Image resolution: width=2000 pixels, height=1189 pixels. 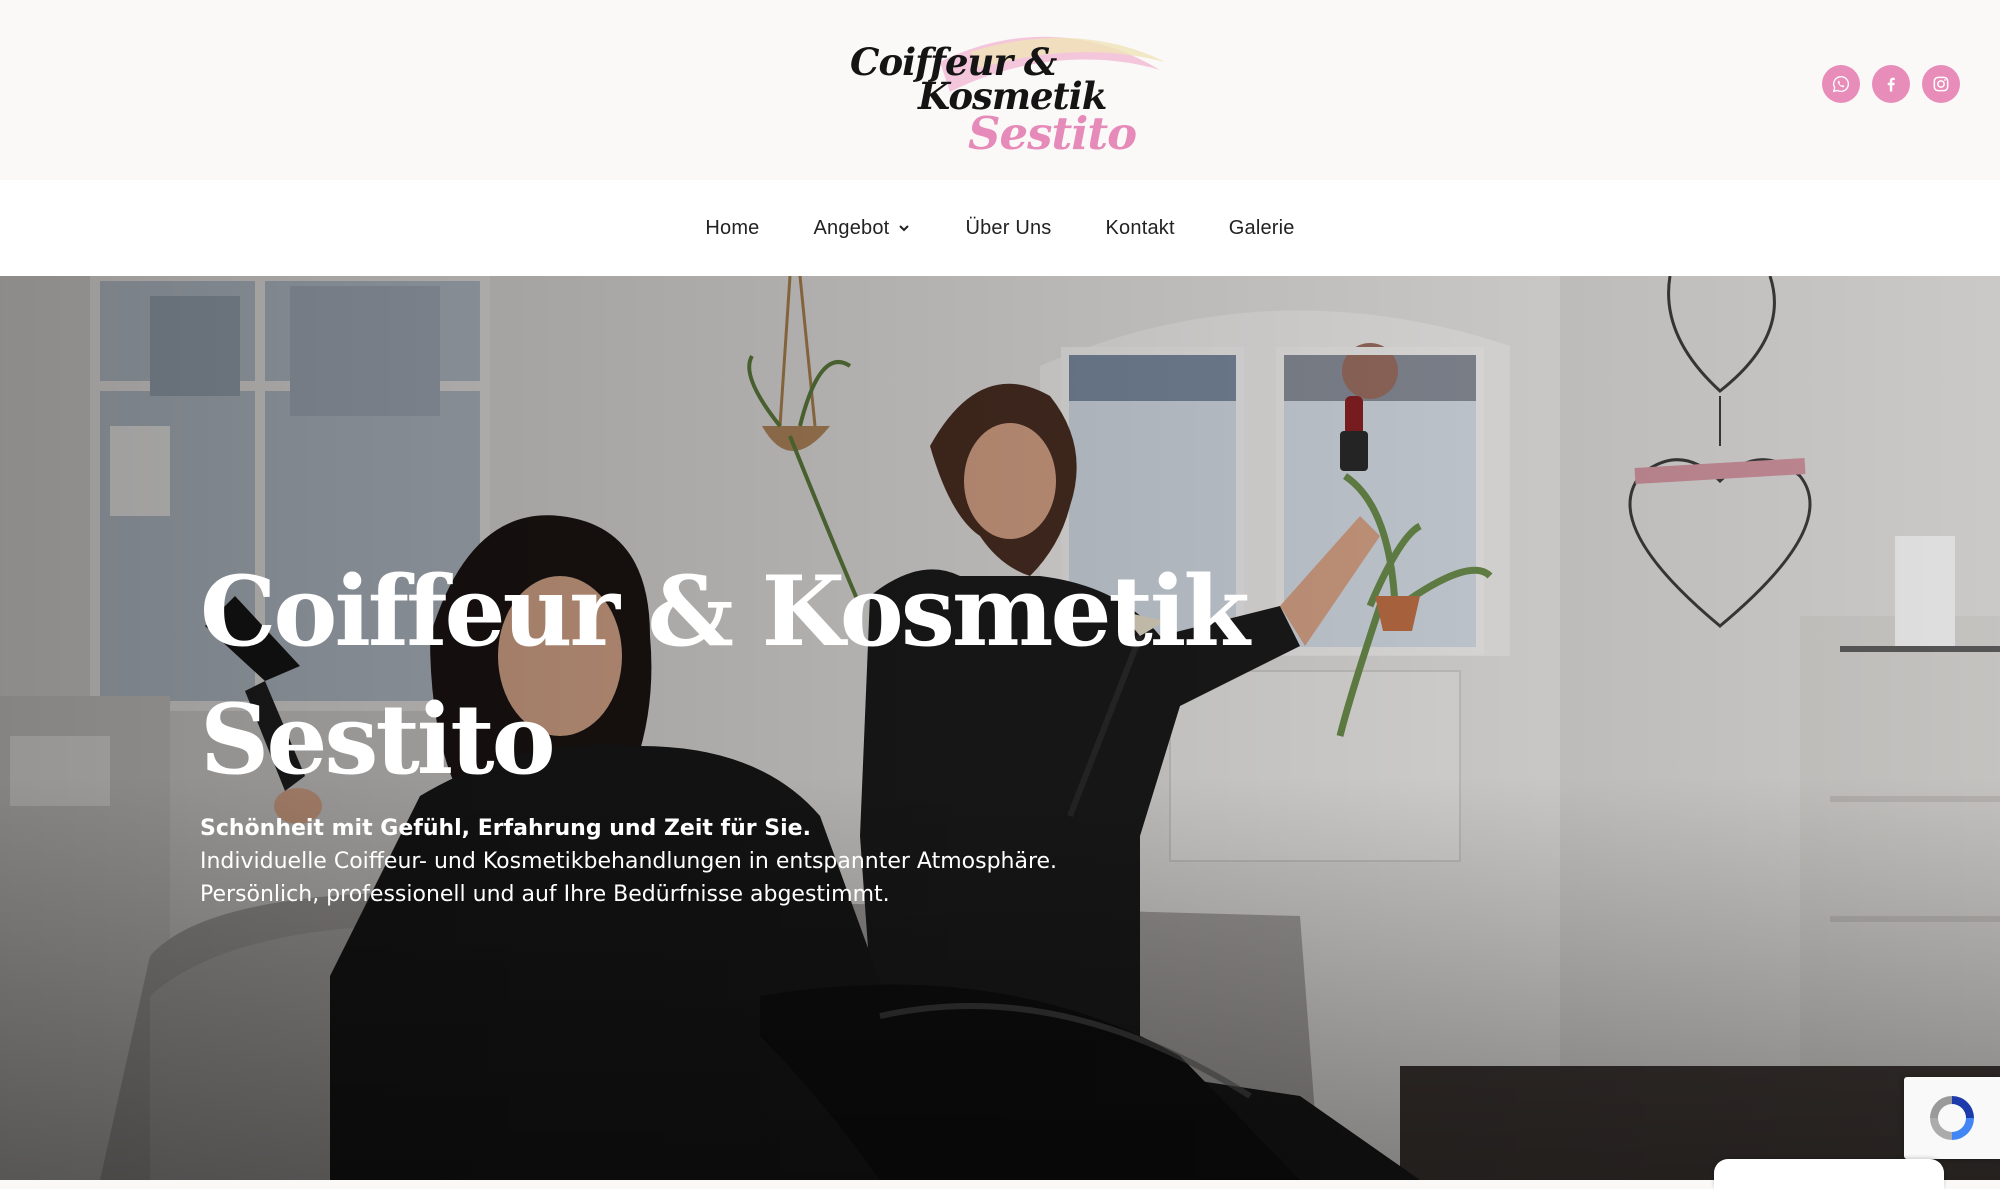 I want to click on facebook-link, so click(x=1891, y=84).